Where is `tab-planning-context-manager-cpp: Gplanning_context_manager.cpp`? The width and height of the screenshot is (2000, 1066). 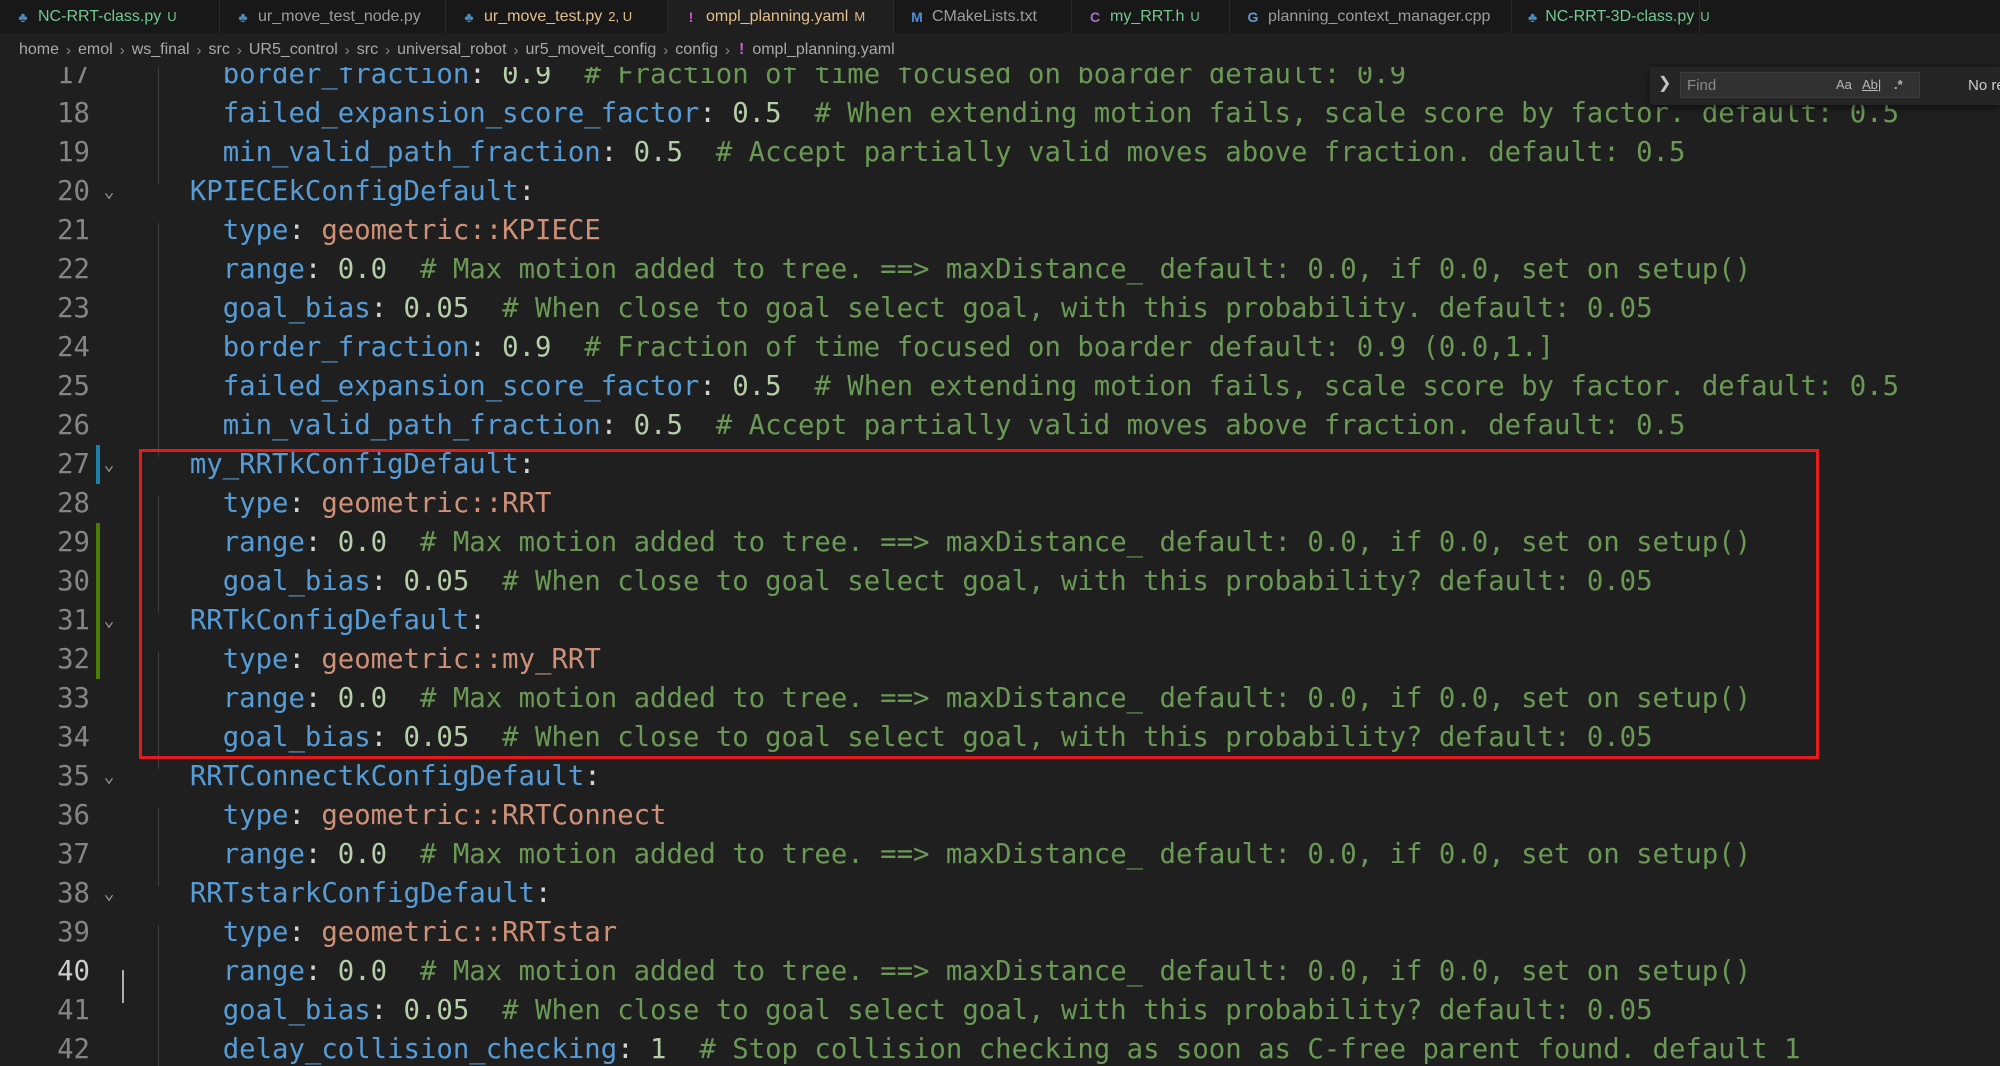
tab-planning-context-manager-cpp: Gplanning_context_manager.cpp is located at coordinates (1371, 16).